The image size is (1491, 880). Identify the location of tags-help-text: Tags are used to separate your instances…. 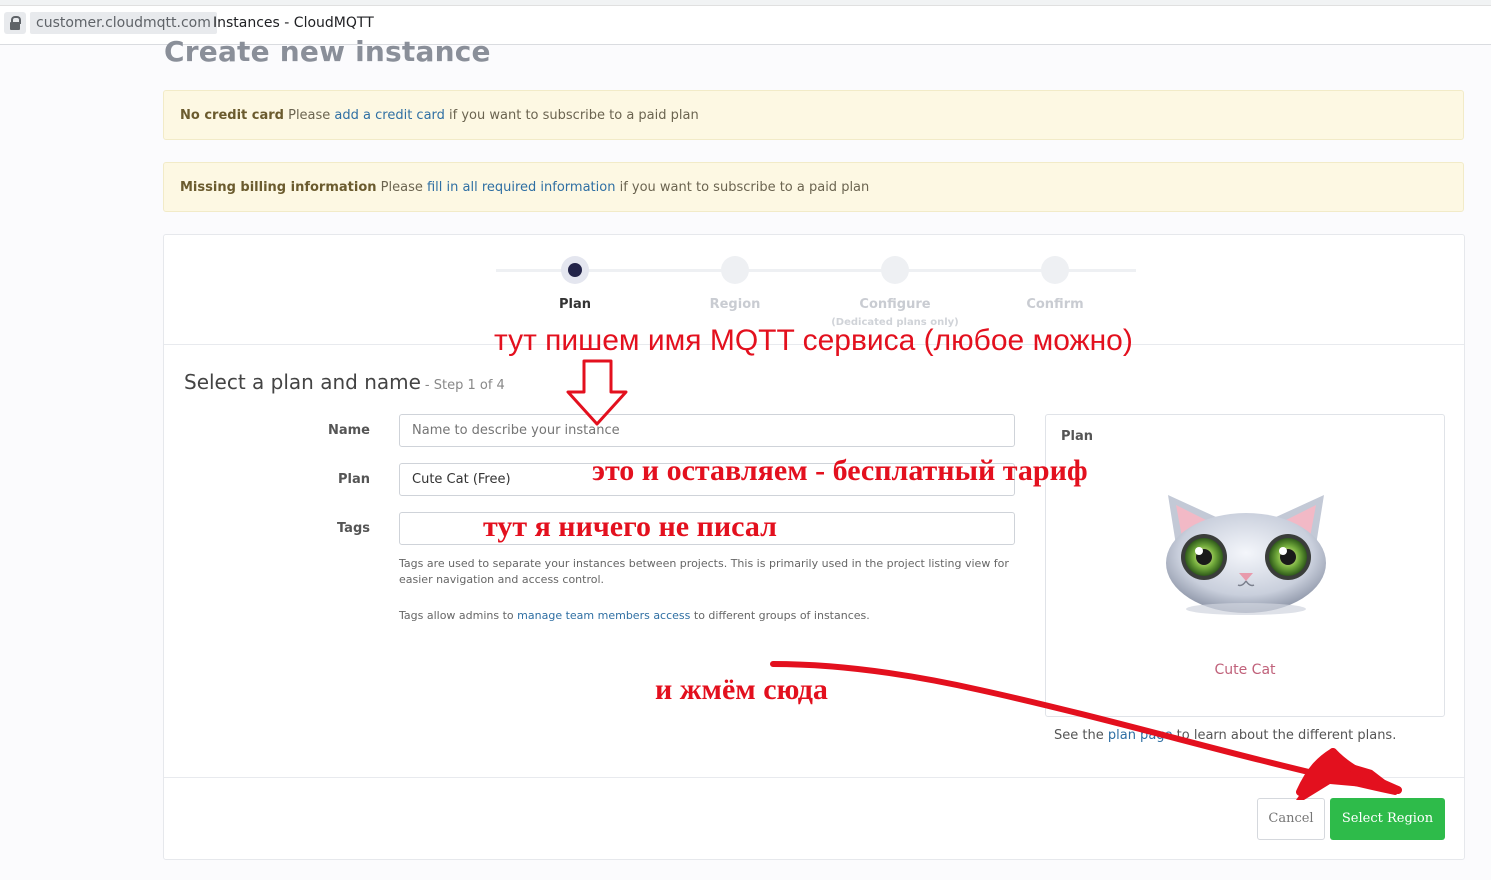
(704, 571).